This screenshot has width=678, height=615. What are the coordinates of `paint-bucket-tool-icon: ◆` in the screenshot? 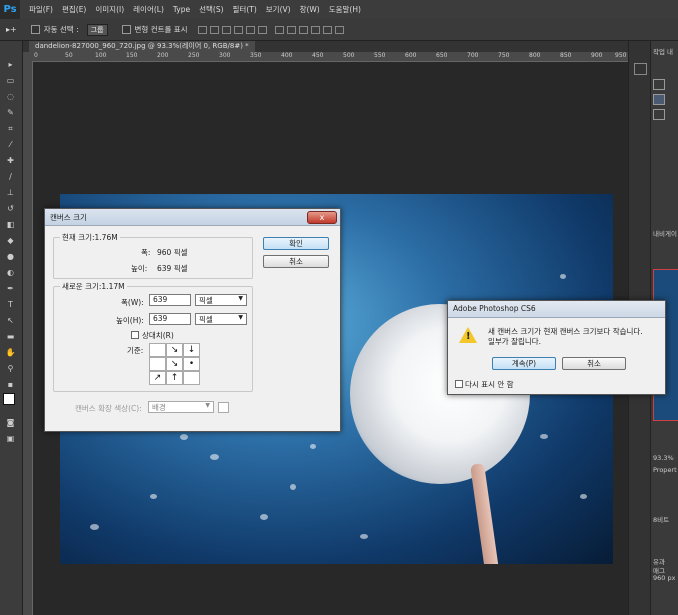 It's located at (10, 240).